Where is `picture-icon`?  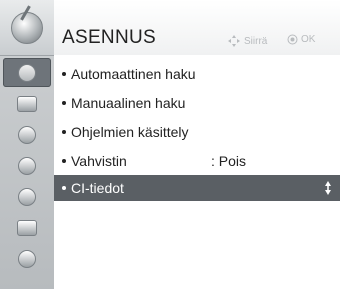 picture-icon is located at coordinates (27, 103).